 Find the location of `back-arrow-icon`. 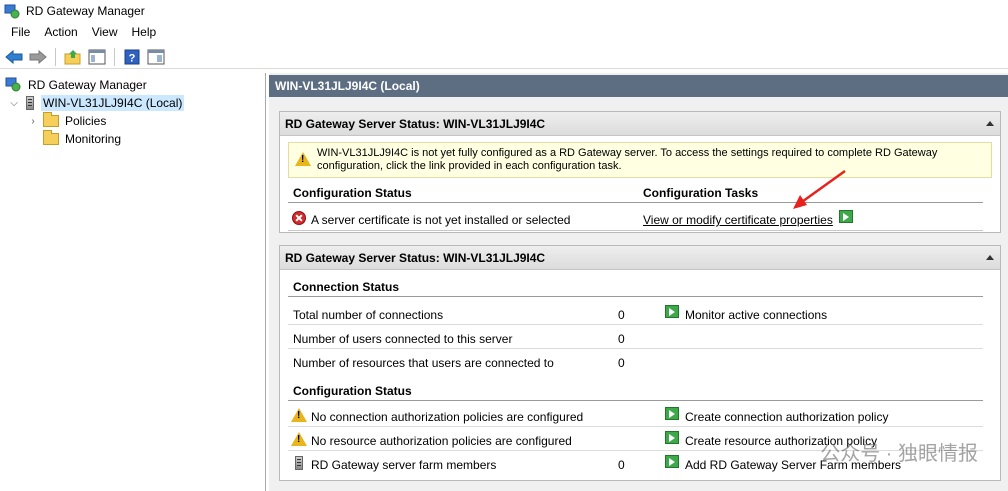

back-arrow-icon is located at coordinates (14, 57).